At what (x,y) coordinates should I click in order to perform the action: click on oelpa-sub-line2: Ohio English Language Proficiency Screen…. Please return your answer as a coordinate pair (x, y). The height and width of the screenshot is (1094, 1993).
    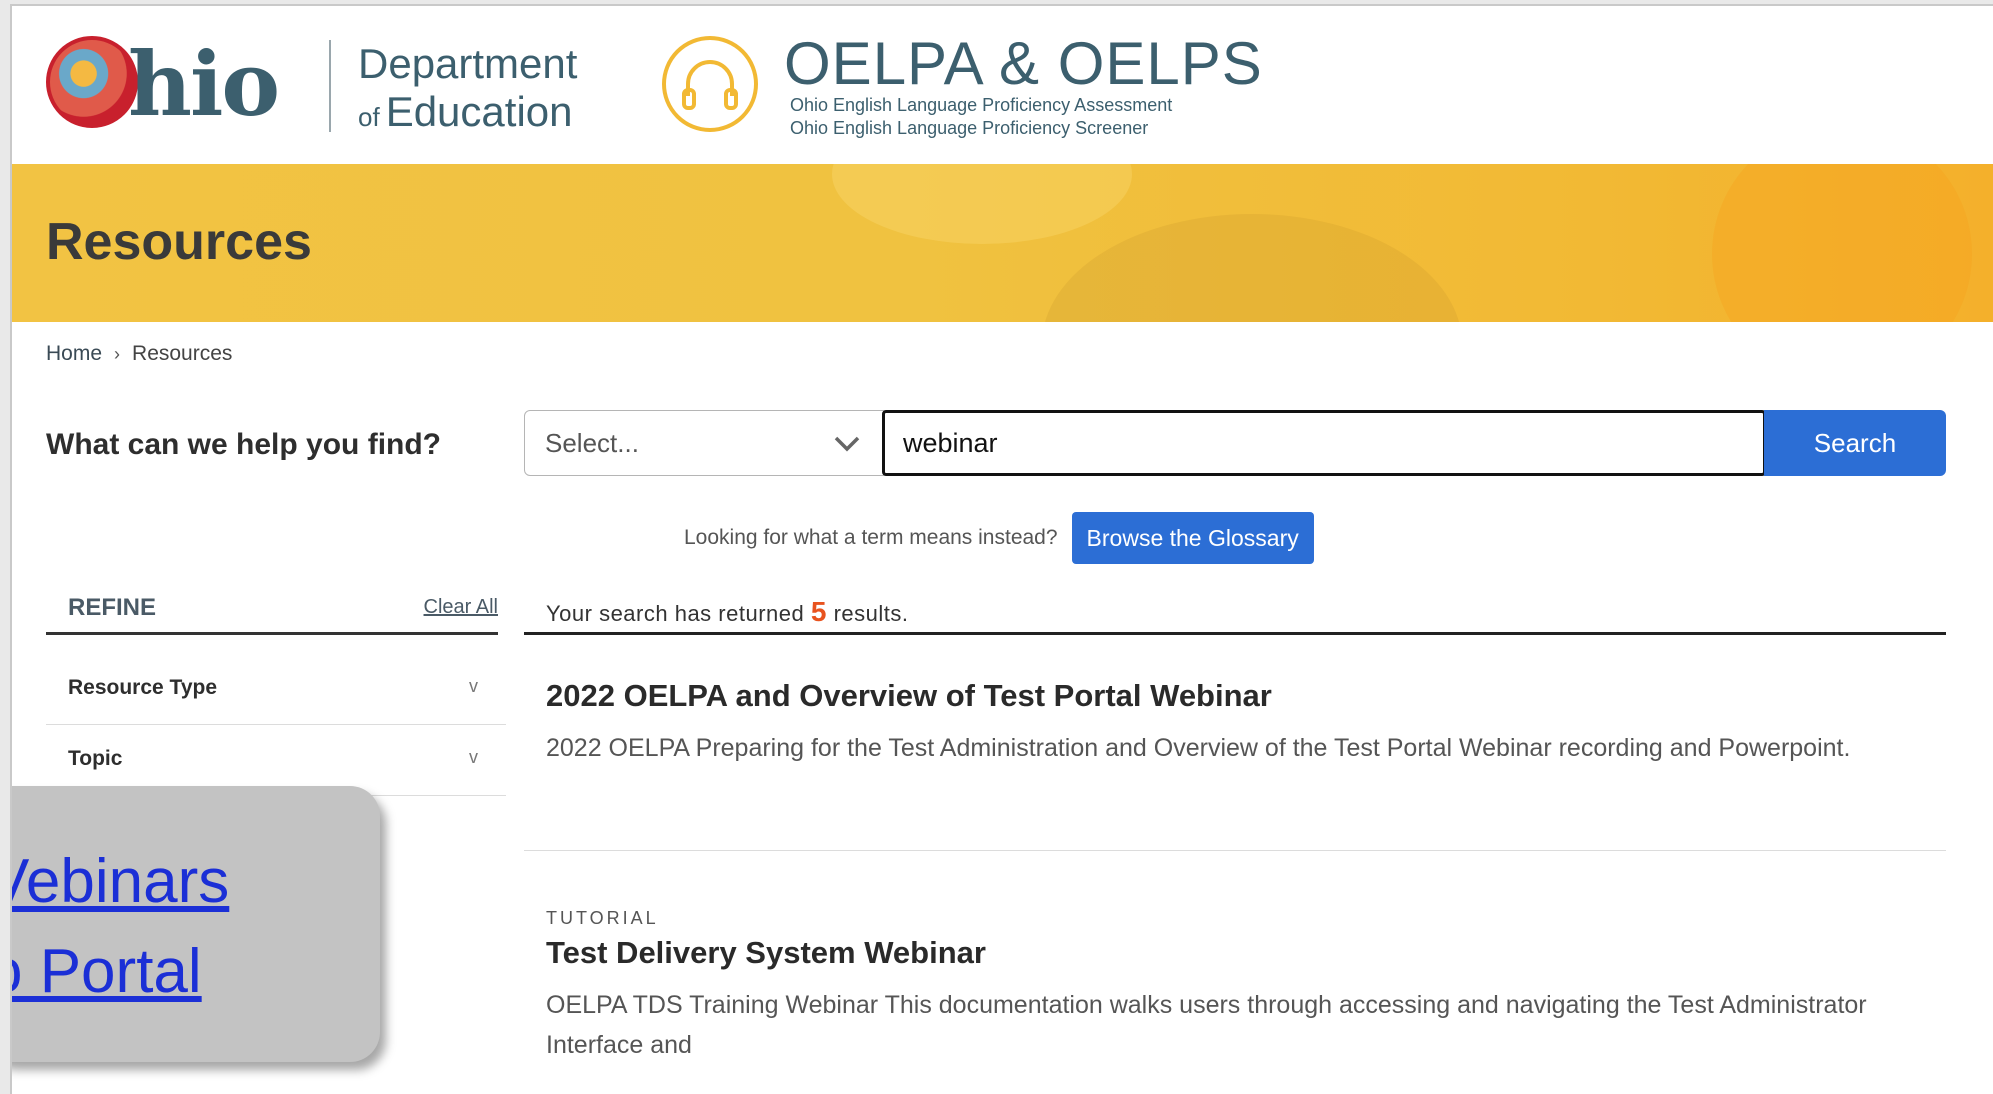
    Looking at the image, I should click on (969, 128).